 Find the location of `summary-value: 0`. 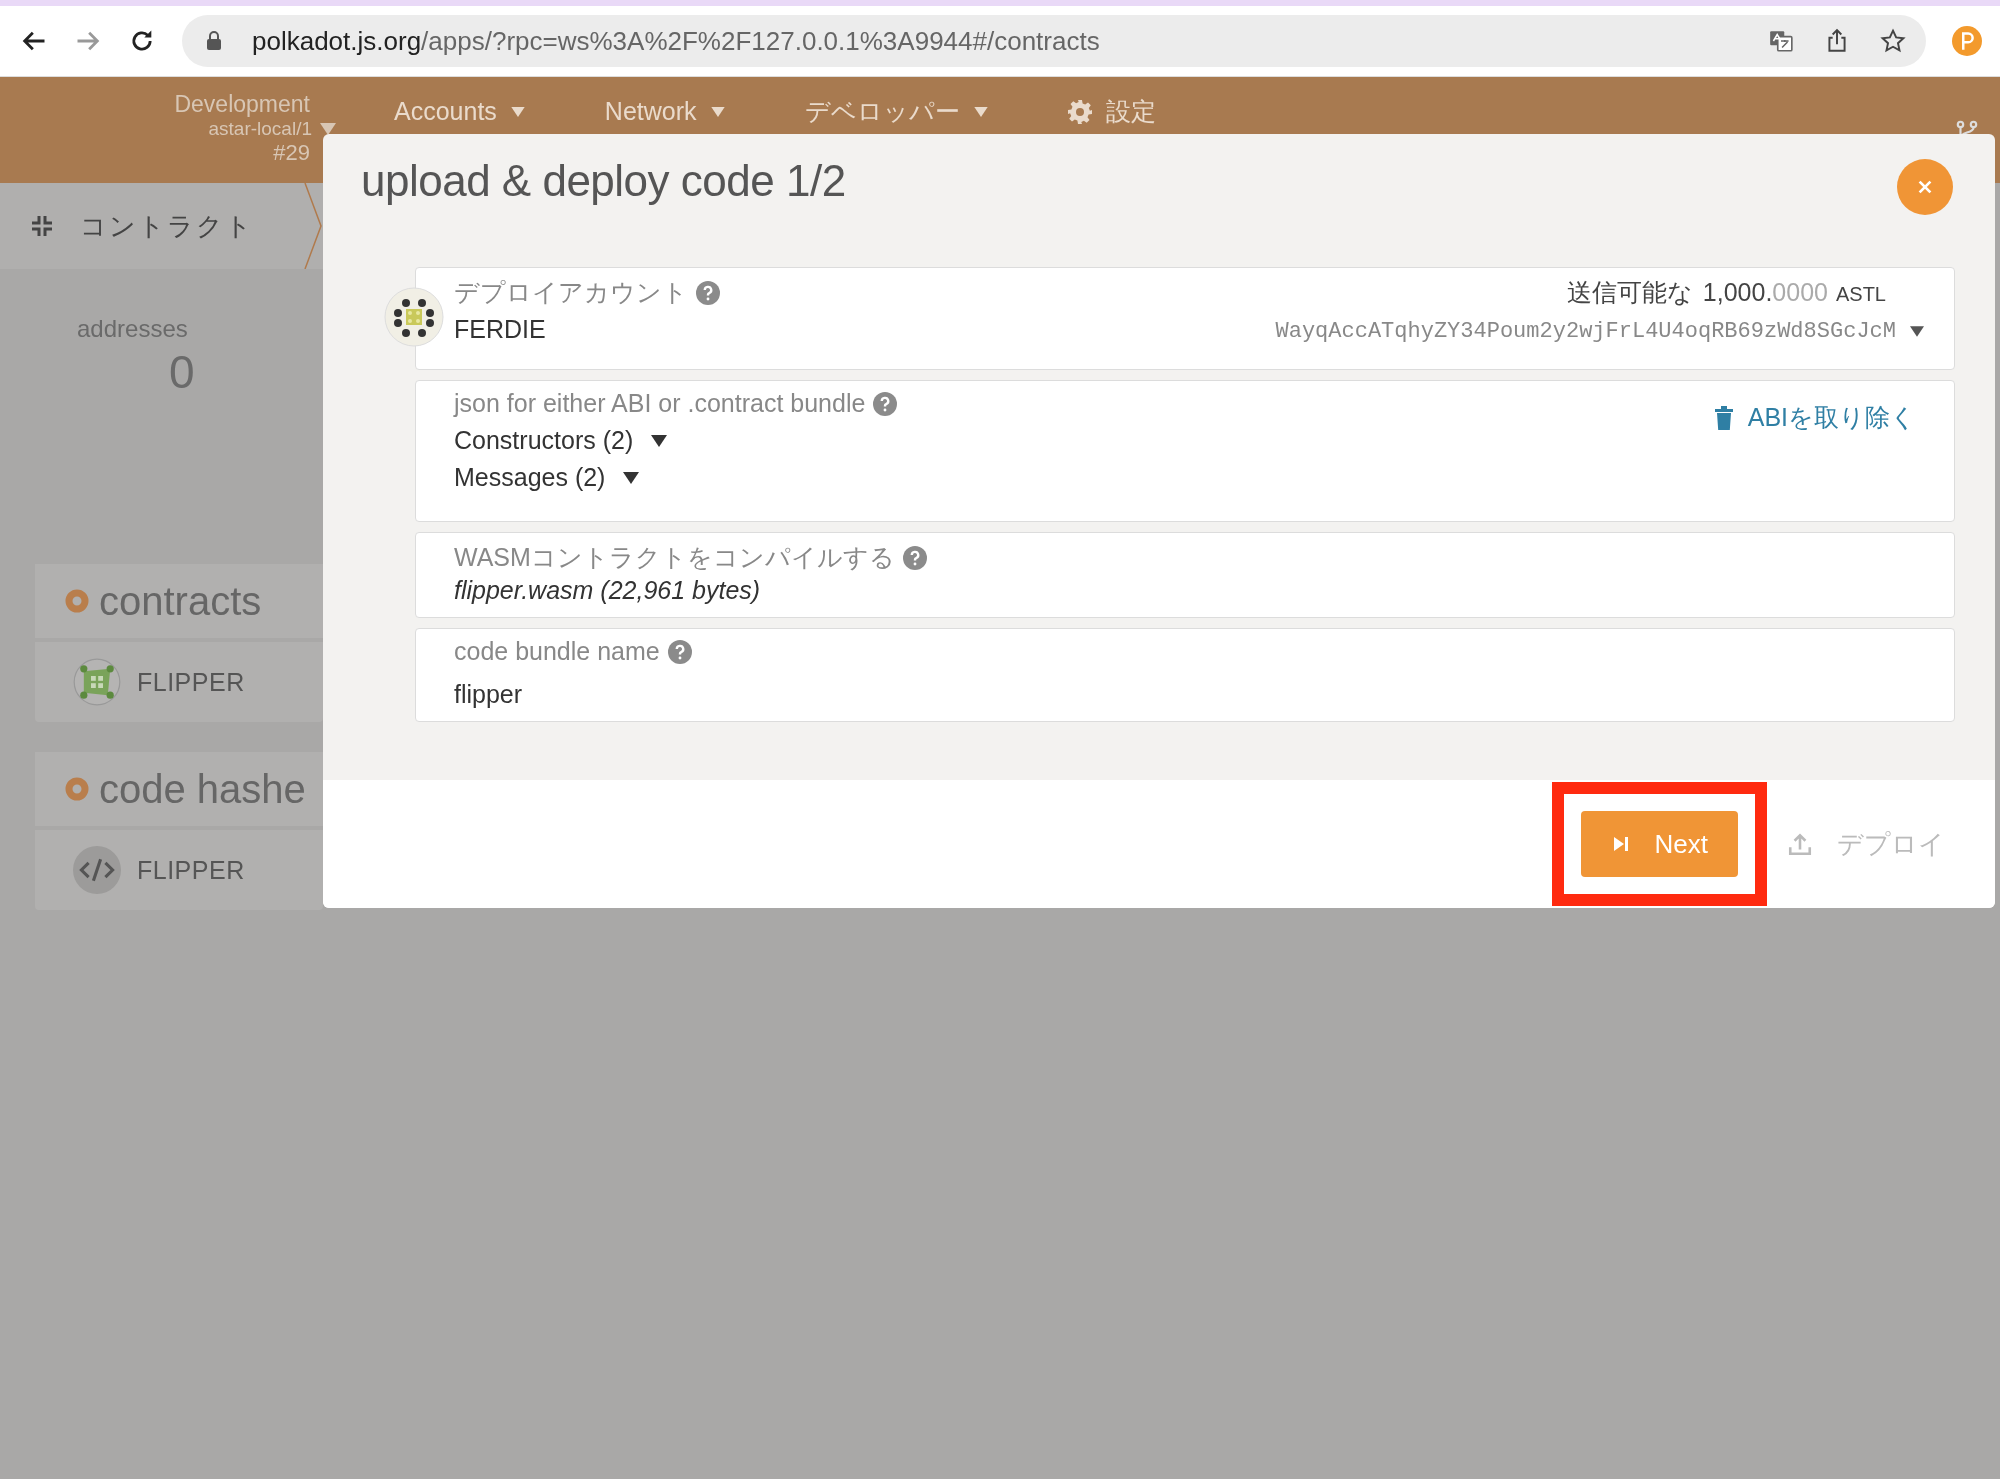

summary-value: 0 is located at coordinates (182, 372).